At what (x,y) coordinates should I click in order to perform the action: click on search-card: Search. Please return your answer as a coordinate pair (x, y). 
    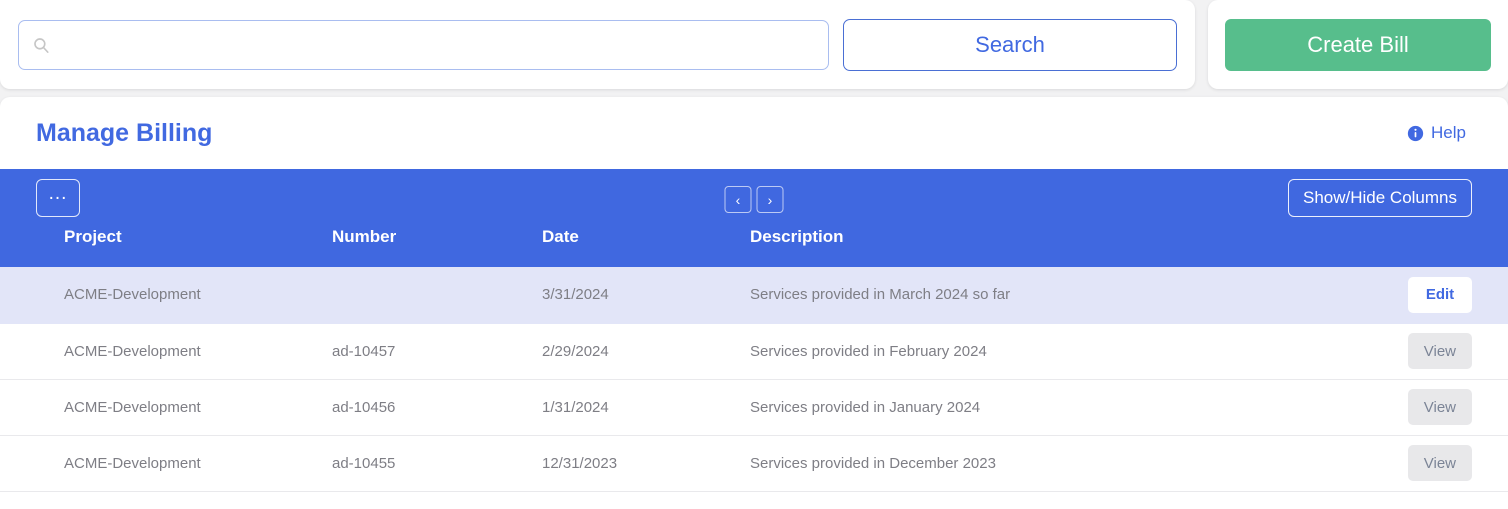
    Looking at the image, I should click on (597, 44).